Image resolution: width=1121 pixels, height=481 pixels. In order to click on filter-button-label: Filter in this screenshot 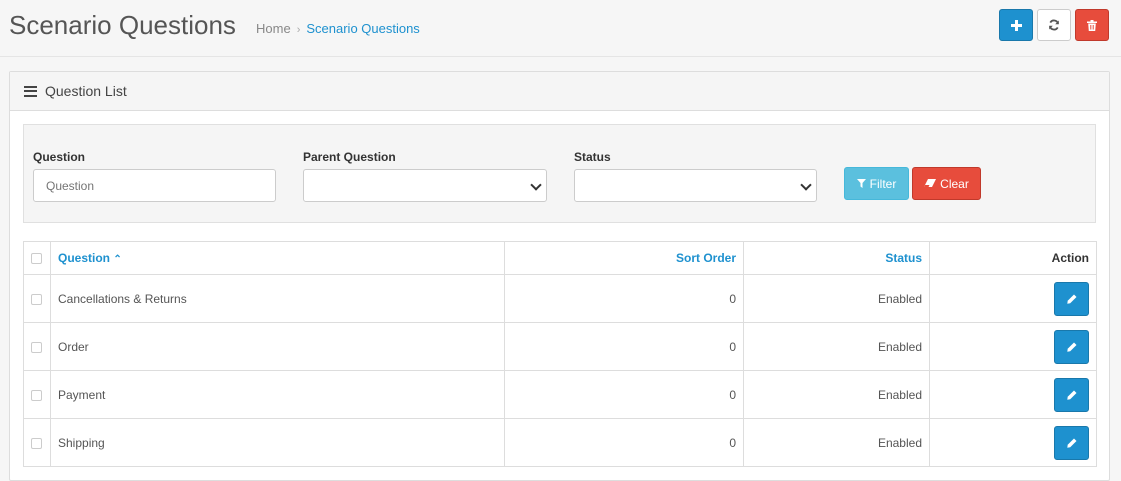, I will do `click(883, 183)`.